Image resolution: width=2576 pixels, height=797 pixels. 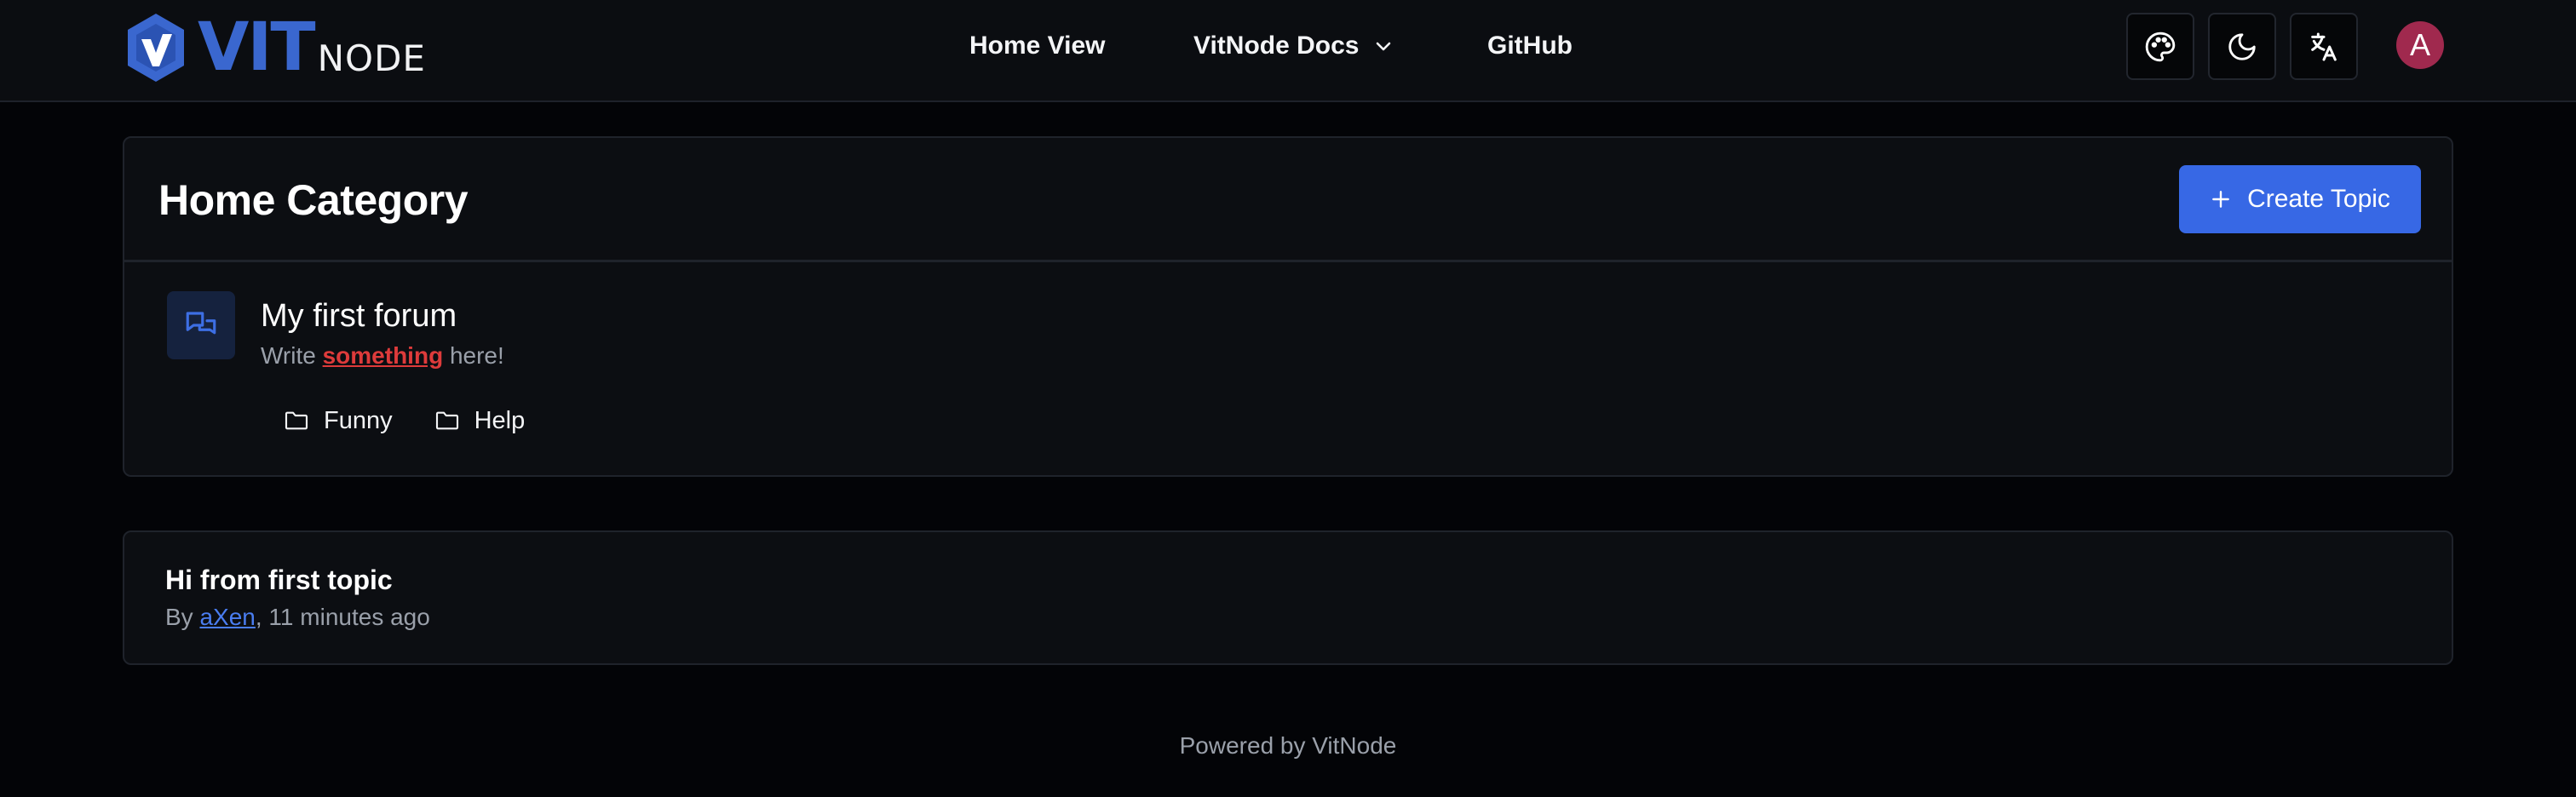 I want to click on category-header: Home Category Create Topic, so click(x=1288, y=200).